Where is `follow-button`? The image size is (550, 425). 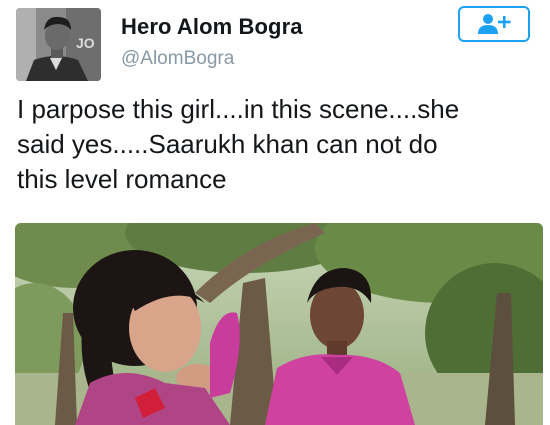 follow-button is located at coordinates (494, 24).